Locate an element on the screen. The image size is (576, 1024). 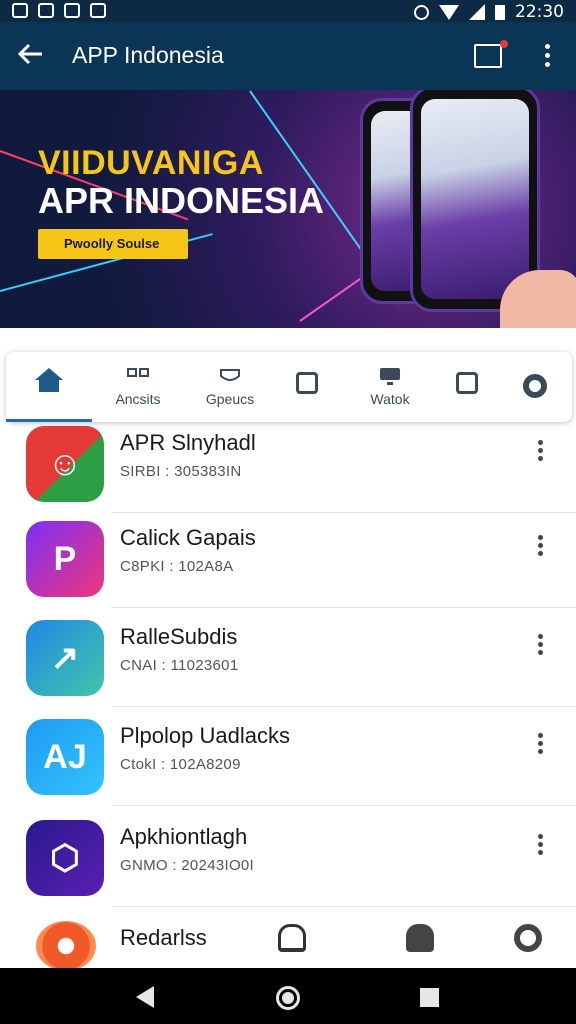
tab-list is located at coordinates (467, 387).